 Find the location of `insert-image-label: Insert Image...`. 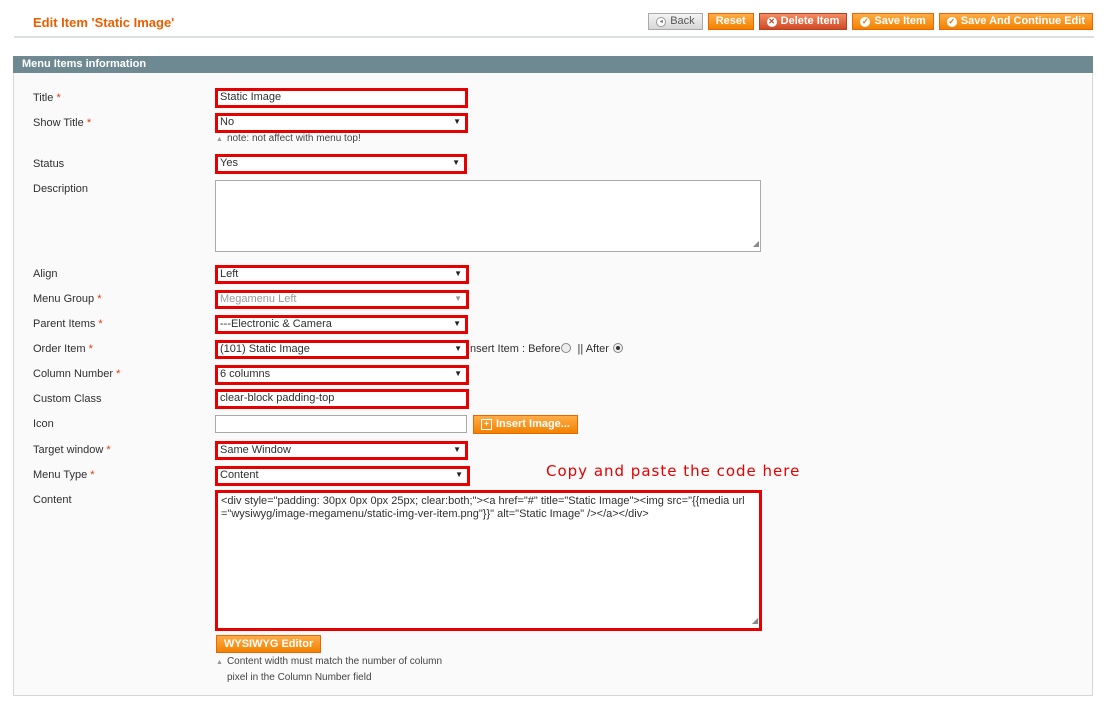

insert-image-label: Insert Image... is located at coordinates (533, 424).